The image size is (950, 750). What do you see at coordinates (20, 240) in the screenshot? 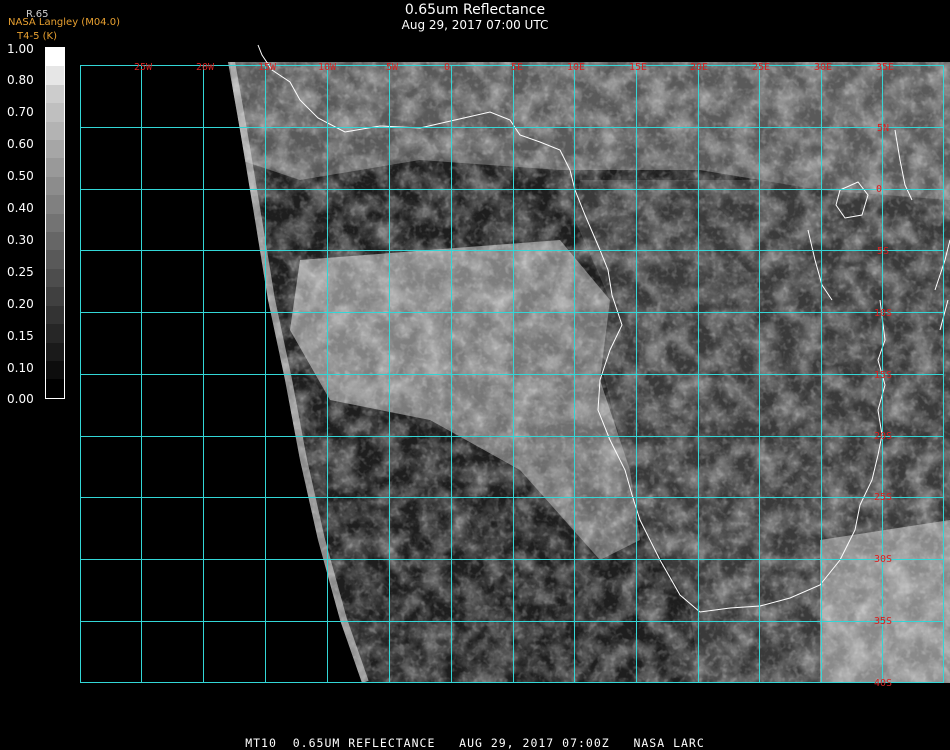
I see `colorbar-tick: 0.30` at bounding box center [20, 240].